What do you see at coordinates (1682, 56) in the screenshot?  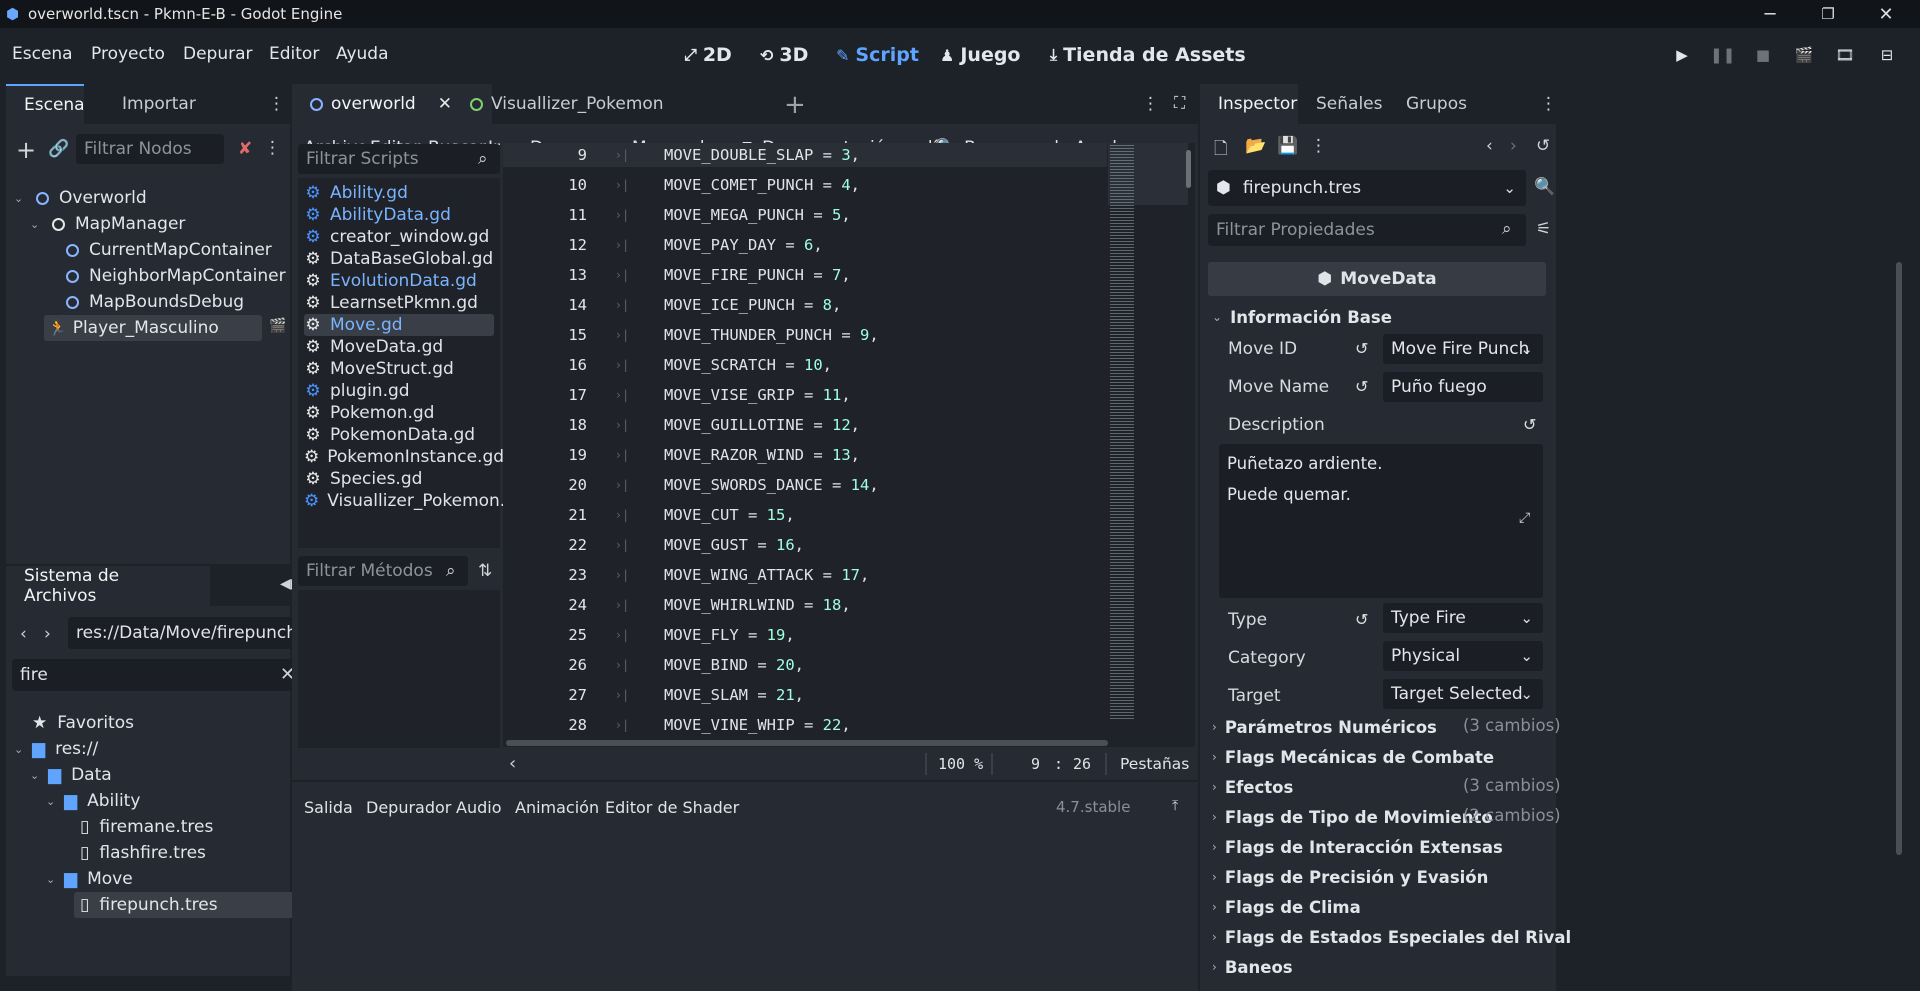 I see `play-icon: ▶` at bounding box center [1682, 56].